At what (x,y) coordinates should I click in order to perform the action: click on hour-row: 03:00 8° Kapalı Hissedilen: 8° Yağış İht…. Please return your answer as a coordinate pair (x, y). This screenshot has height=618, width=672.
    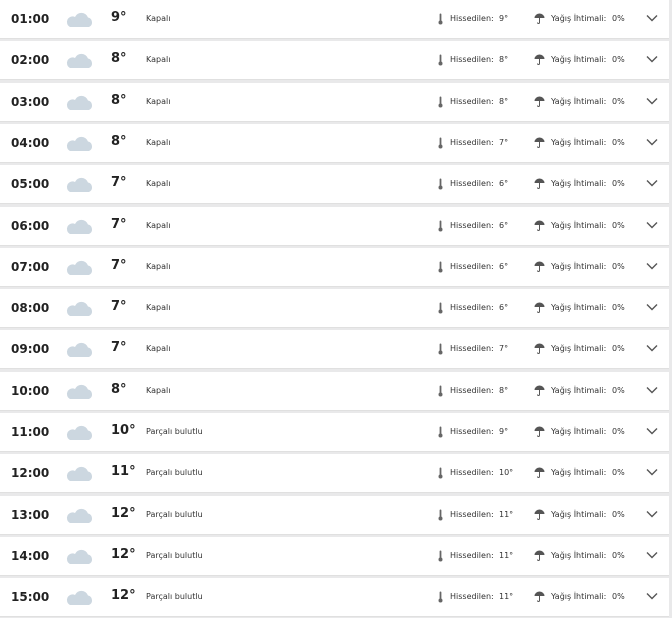
    Looking at the image, I should click on (334, 102).